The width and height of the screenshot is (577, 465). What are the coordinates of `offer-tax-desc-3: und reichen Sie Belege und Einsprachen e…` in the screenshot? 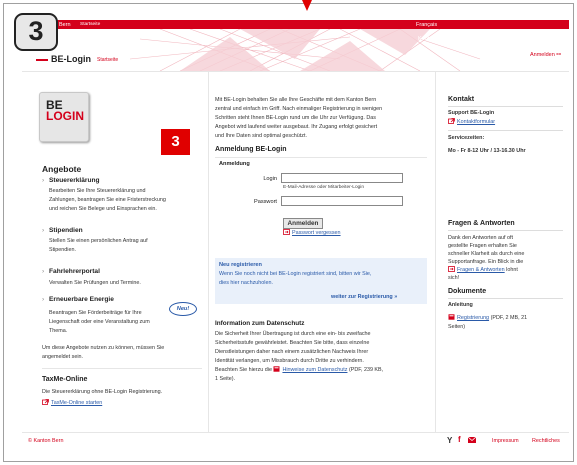 It's located at (103, 209).